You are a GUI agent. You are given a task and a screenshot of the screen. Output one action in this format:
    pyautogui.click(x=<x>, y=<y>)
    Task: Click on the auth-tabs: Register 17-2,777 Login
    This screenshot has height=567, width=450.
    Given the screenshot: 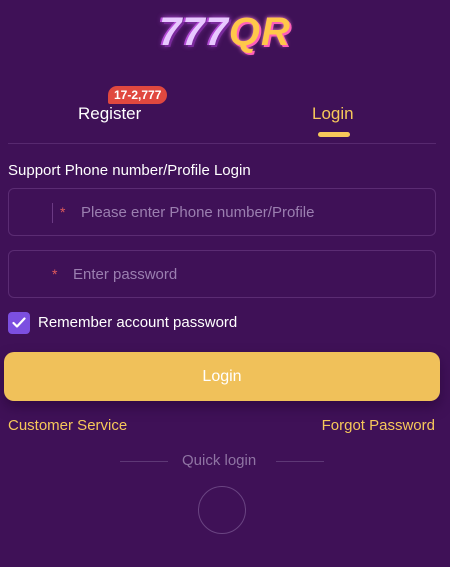 What is the action you would take?
    pyautogui.click(x=225, y=115)
    